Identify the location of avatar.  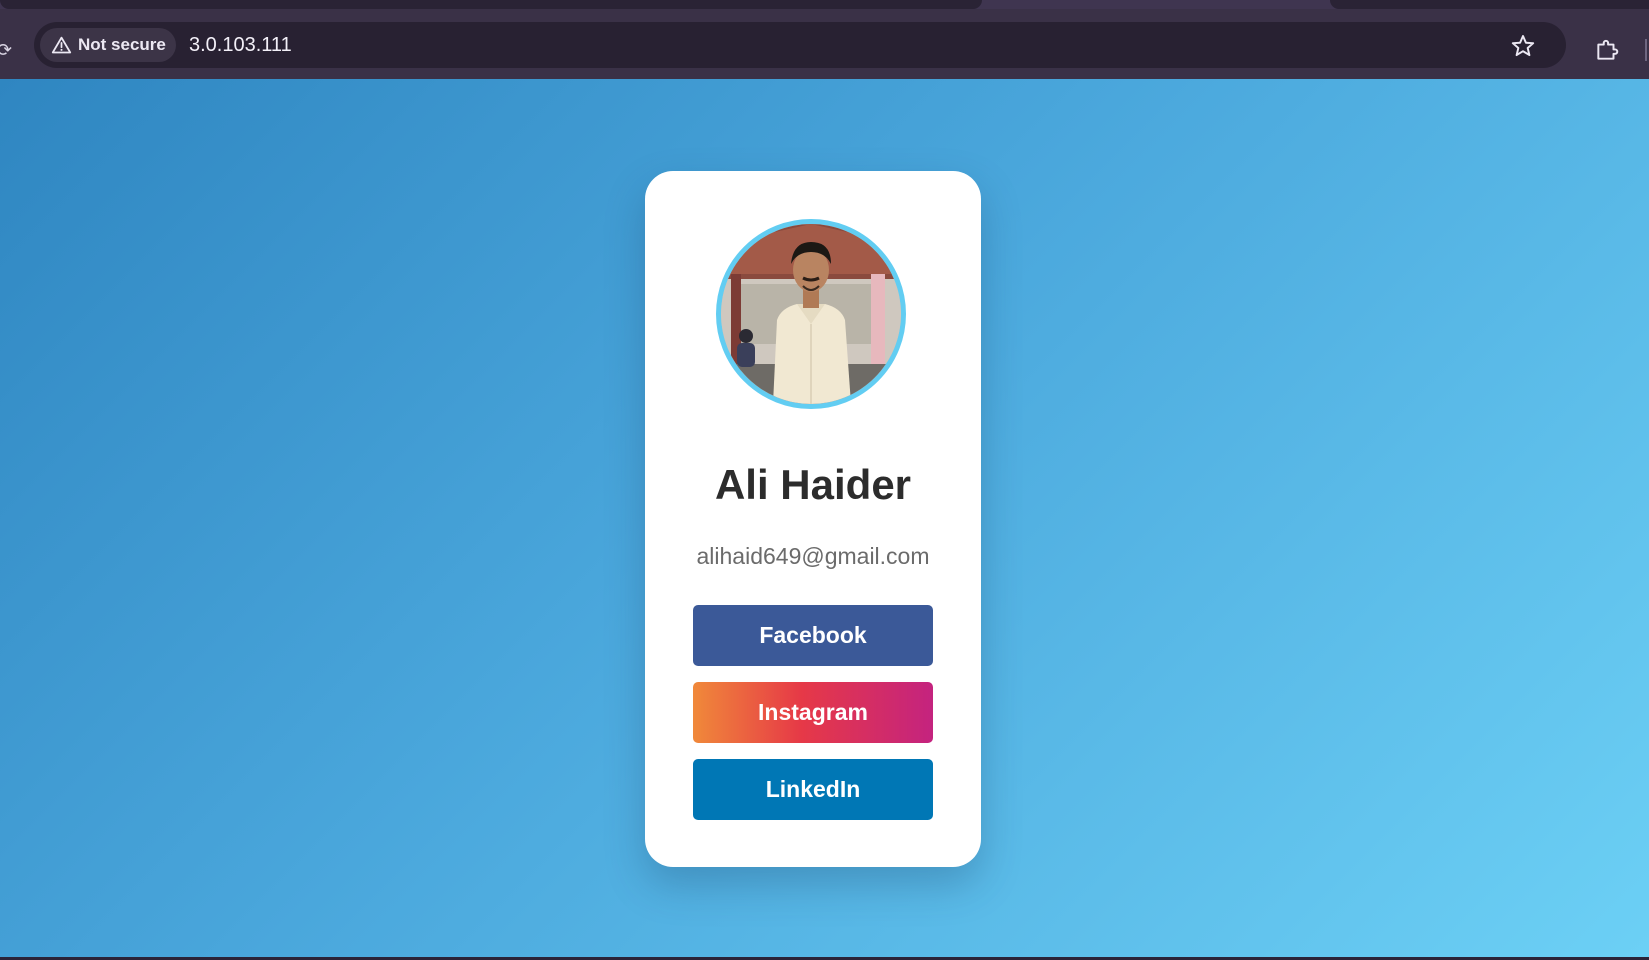
(811, 314).